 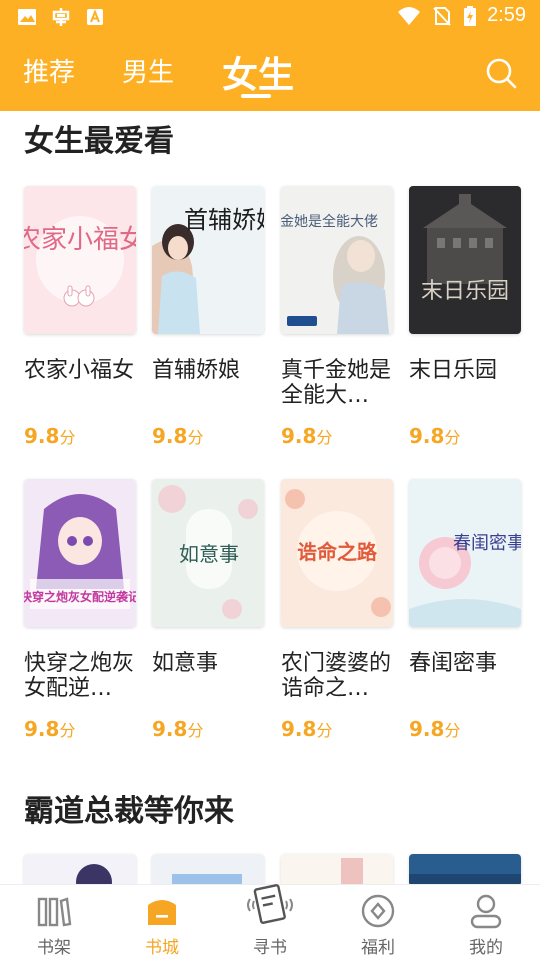 What do you see at coordinates (453, 663) in the screenshot?
I see `book-title: 春闺密事` at bounding box center [453, 663].